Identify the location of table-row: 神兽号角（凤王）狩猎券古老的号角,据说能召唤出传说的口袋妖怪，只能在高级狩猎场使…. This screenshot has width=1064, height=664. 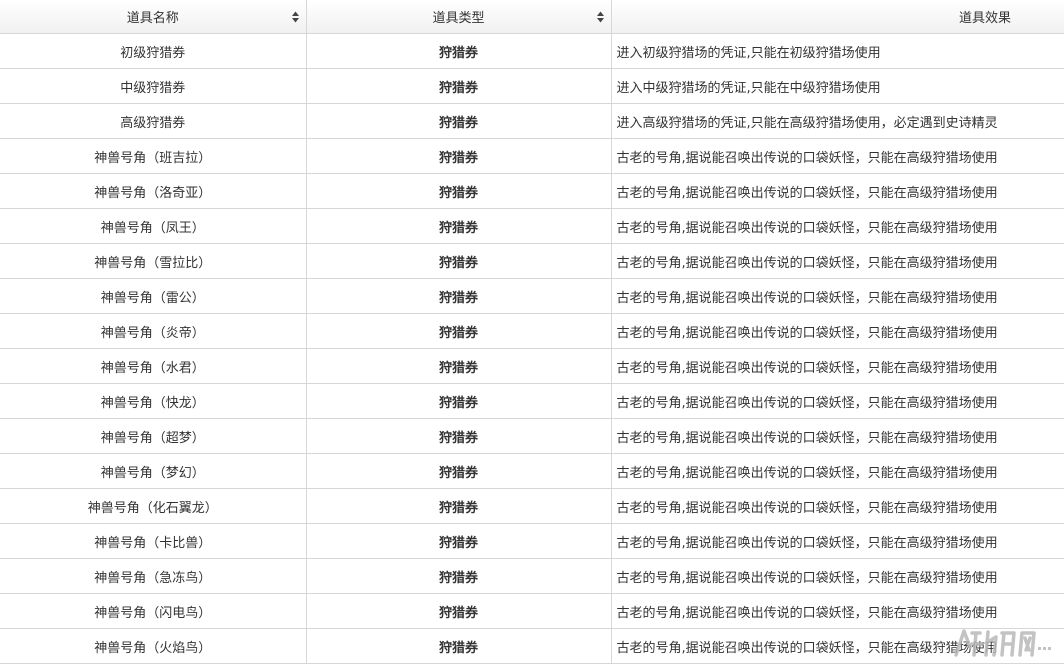
(532, 226).